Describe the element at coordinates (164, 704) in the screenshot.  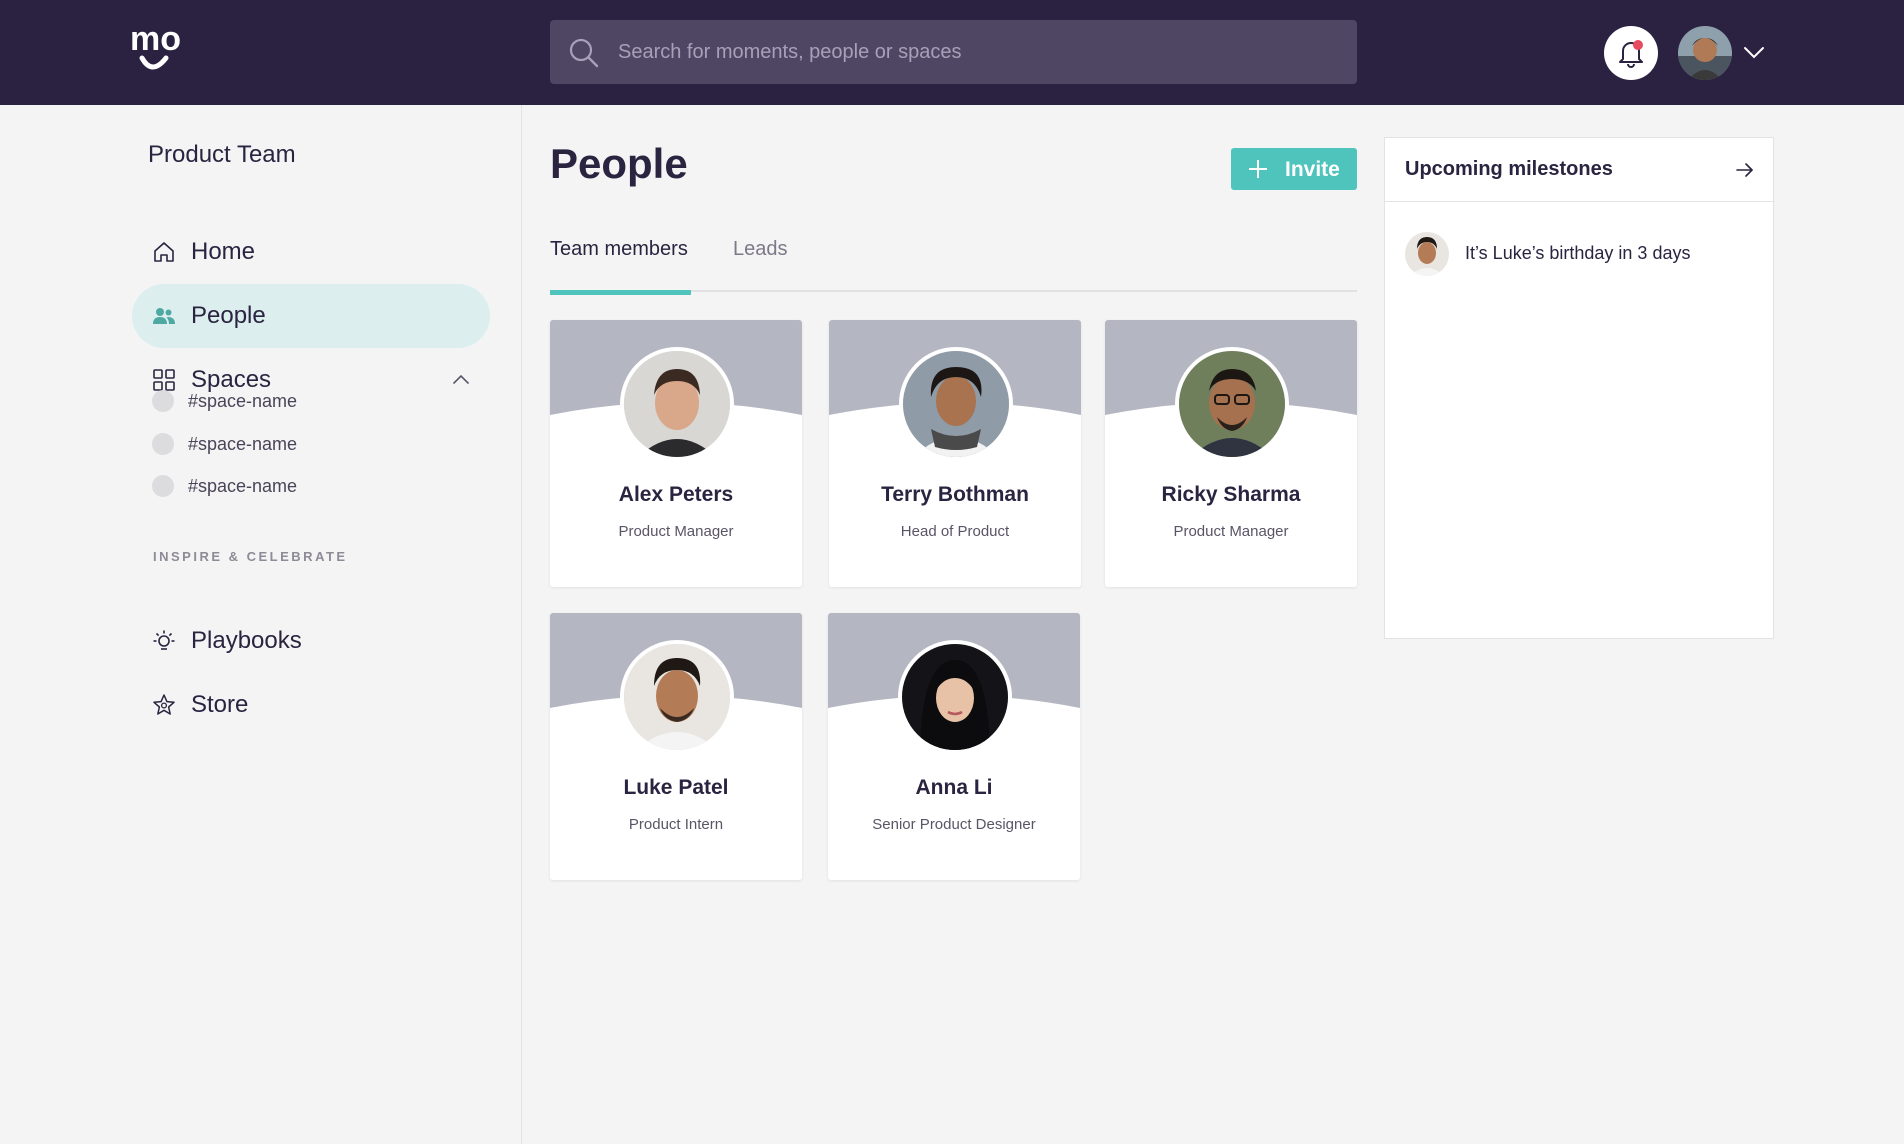
I see `star-icon` at that location.